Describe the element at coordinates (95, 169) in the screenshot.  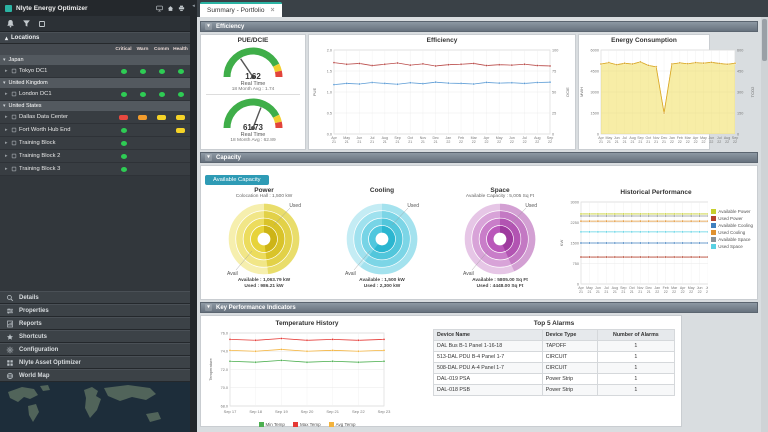
I see `location-row-training-block-3: ▸ Training Block 3` at that location.